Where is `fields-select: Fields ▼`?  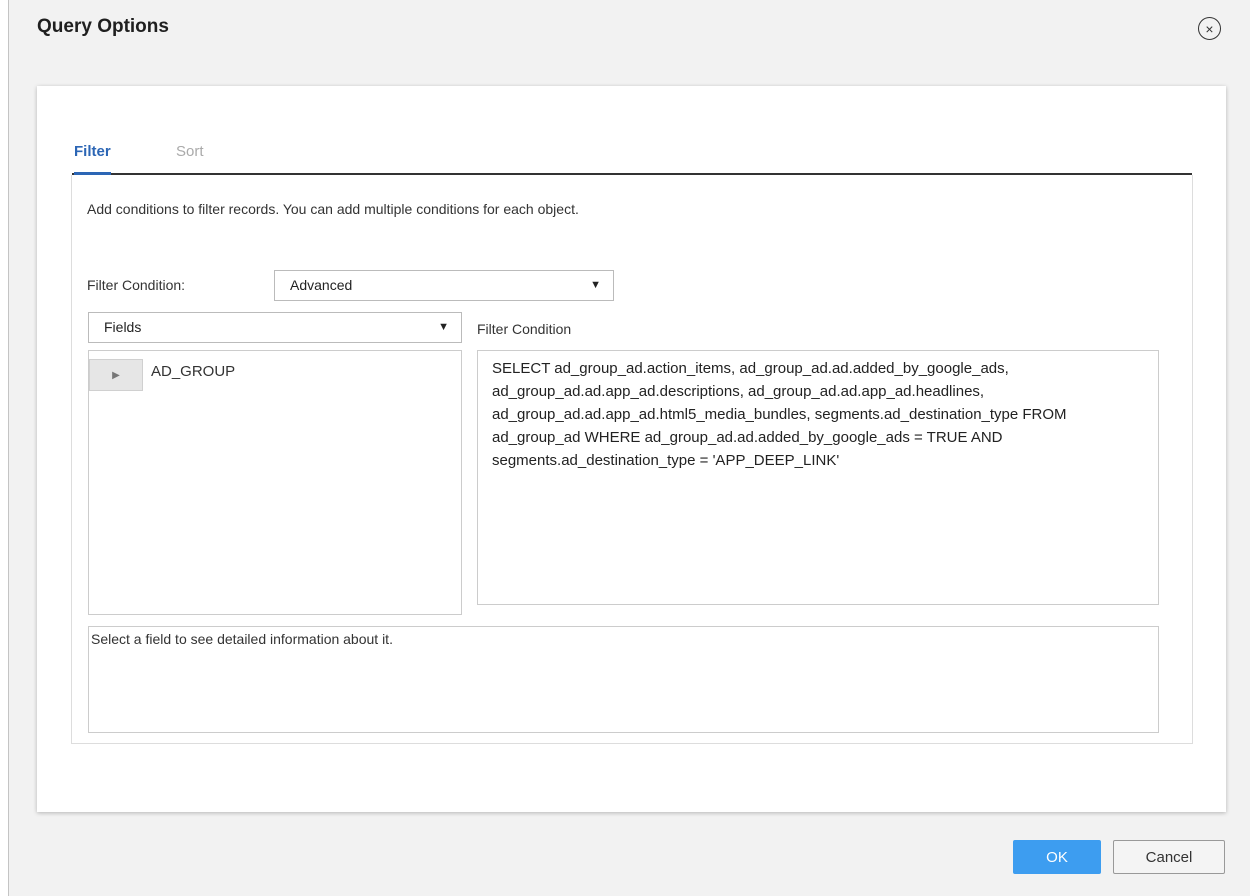 fields-select: Fields ▼ is located at coordinates (275, 327).